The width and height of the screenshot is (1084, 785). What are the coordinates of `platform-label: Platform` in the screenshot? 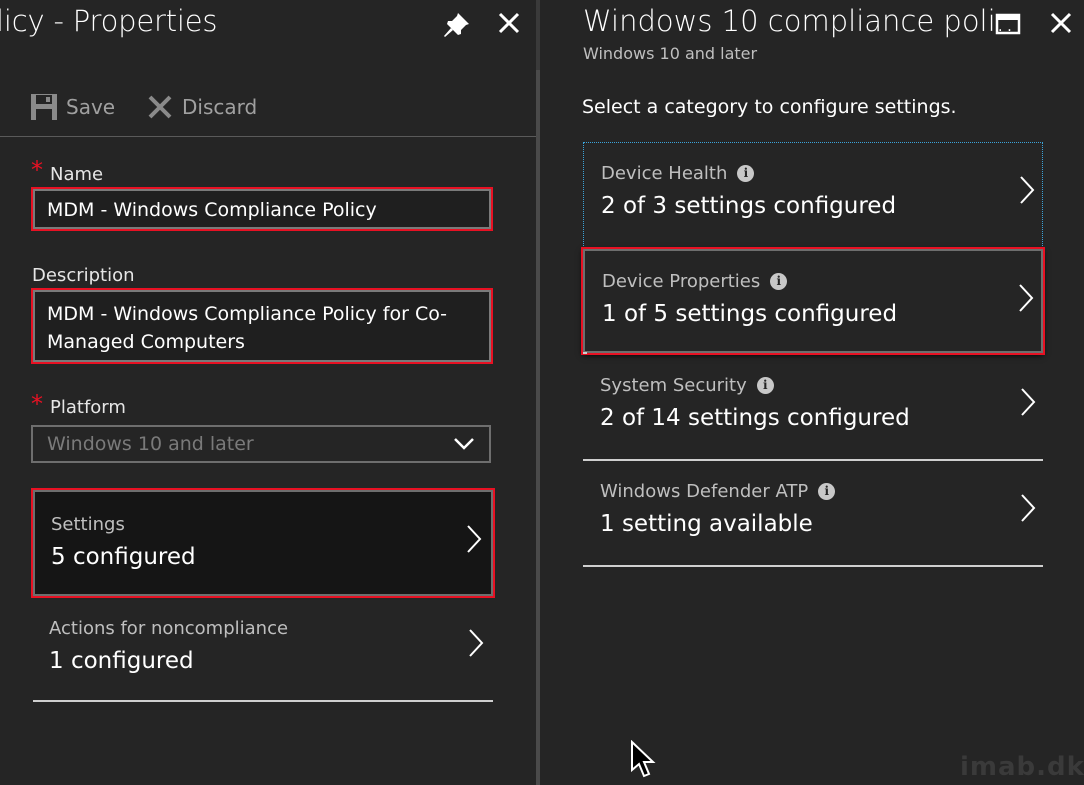 It's located at (88, 407).